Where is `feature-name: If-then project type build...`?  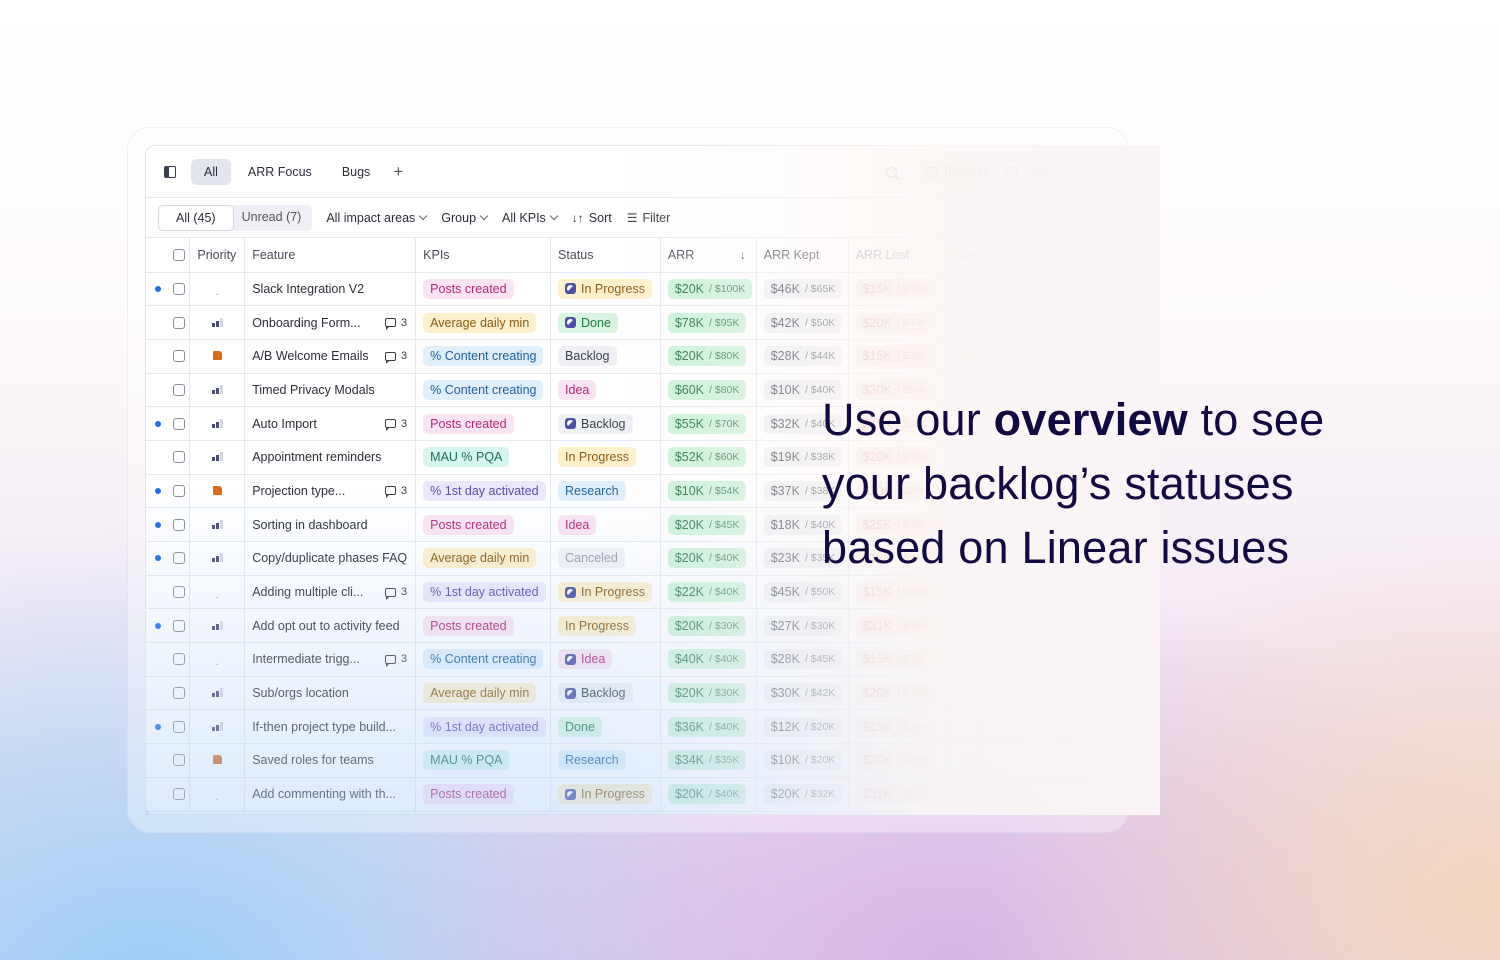 feature-name: If-then project type build... is located at coordinates (324, 727).